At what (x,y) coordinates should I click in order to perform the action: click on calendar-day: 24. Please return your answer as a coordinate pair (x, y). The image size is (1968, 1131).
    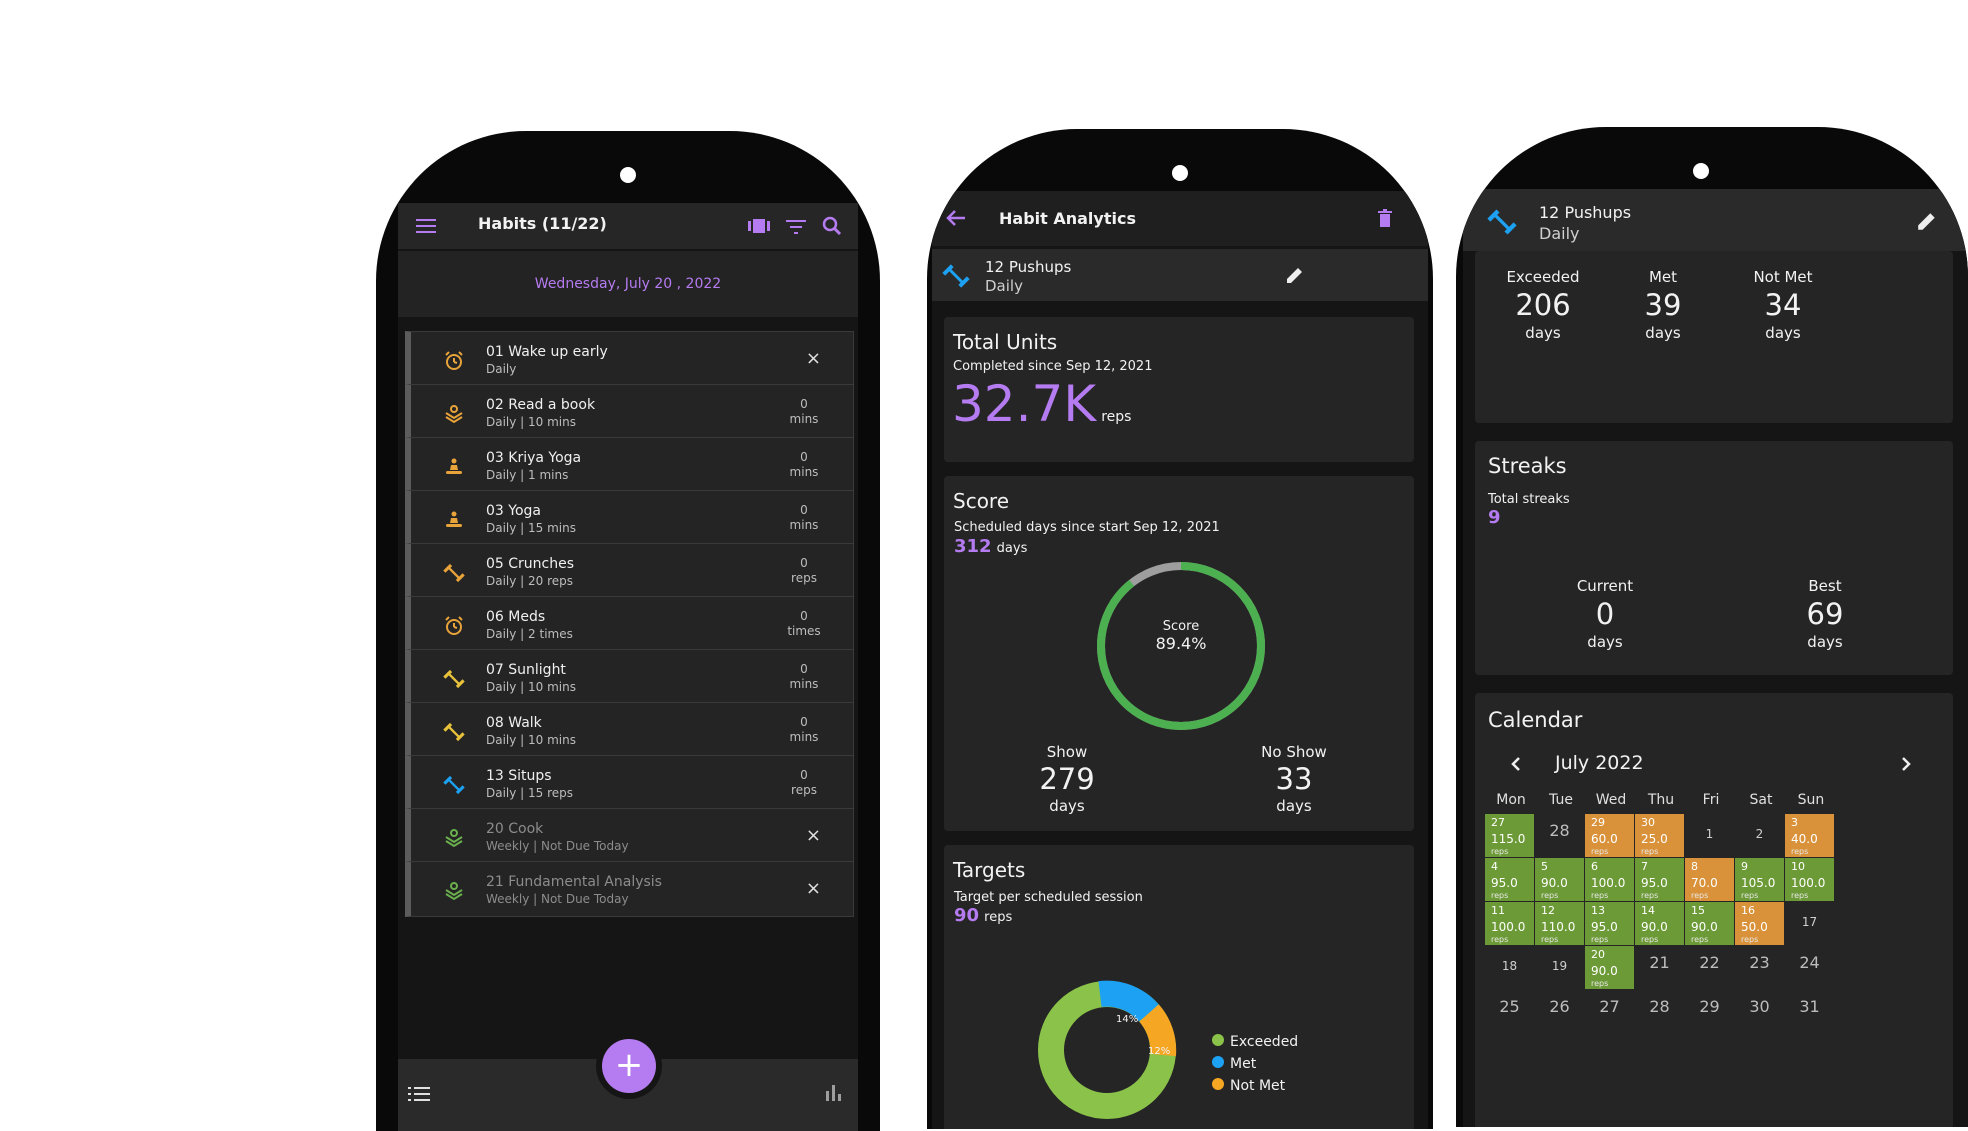
    Looking at the image, I should click on (1809, 967).